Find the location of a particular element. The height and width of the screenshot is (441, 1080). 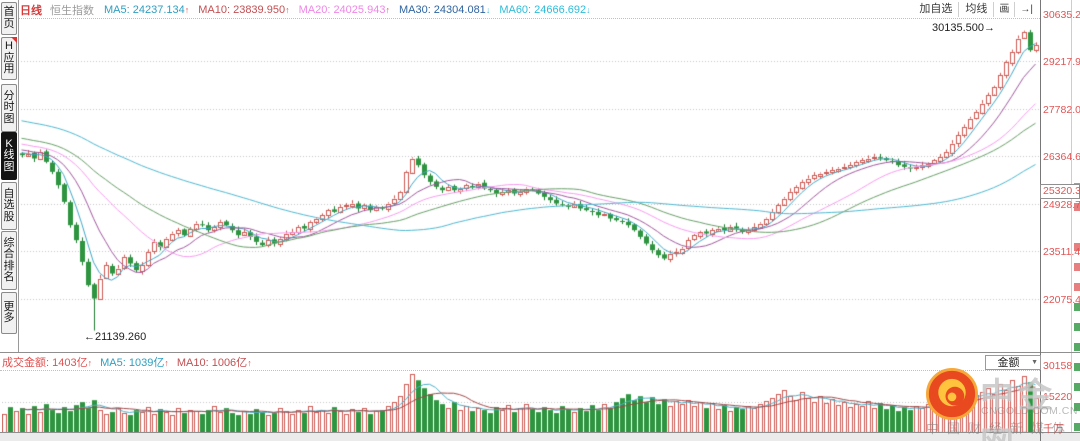

chart-toolbar: 加自选 均线 画 →| is located at coordinates (975, 9).